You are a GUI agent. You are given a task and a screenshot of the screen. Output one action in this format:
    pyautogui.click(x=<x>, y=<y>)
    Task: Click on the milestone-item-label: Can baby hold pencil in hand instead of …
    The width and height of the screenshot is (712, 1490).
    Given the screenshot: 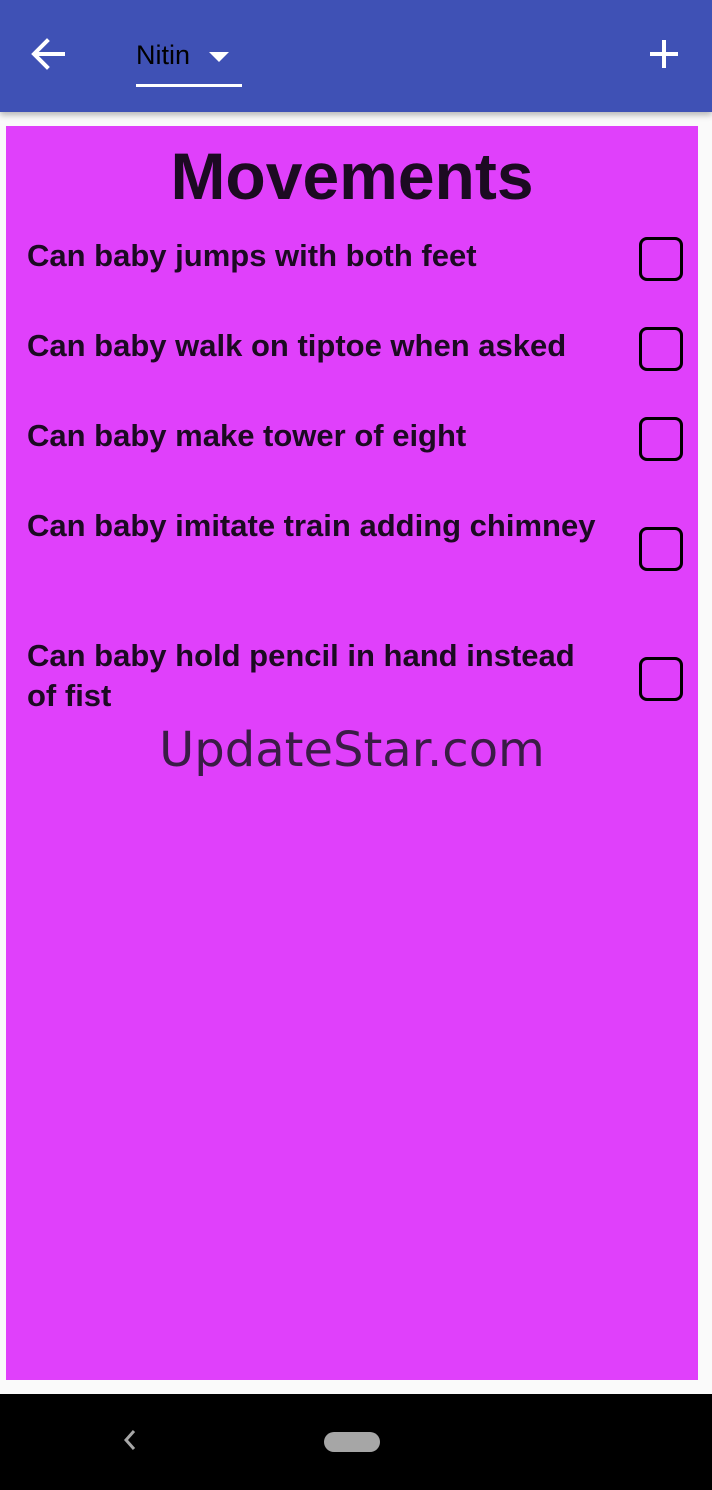 What is the action you would take?
    pyautogui.click(x=301, y=675)
    